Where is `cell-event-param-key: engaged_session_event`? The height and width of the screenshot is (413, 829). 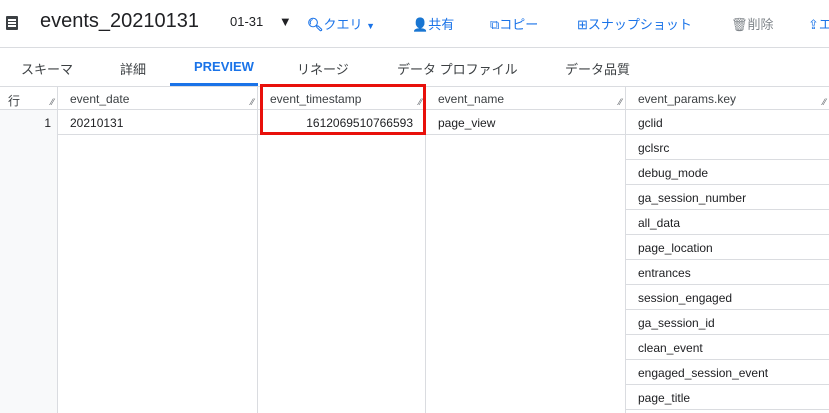
cell-event-param-key: engaged_session_event is located at coordinates (727, 372).